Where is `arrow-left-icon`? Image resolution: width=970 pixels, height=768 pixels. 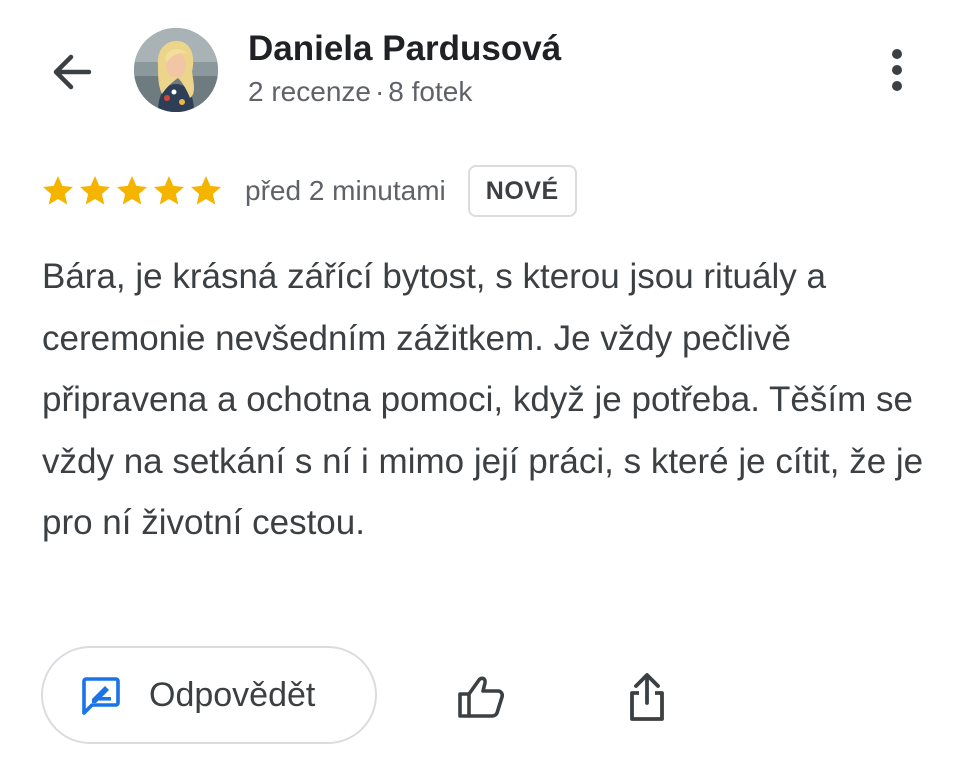 arrow-left-icon is located at coordinates (72, 72).